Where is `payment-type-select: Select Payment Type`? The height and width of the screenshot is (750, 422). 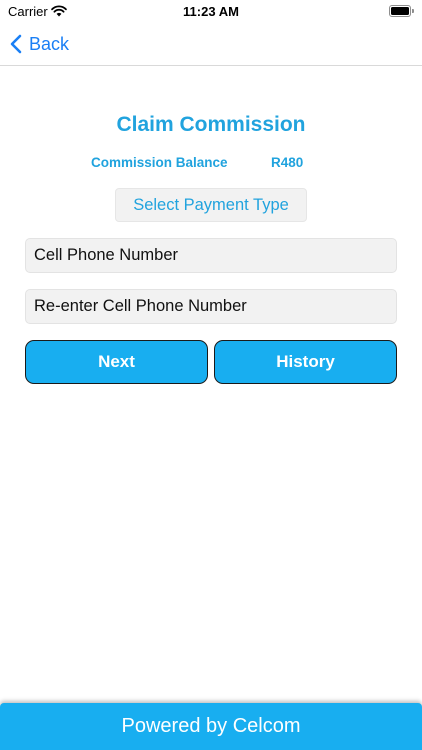 payment-type-select: Select Payment Type is located at coordinates (211, 205).